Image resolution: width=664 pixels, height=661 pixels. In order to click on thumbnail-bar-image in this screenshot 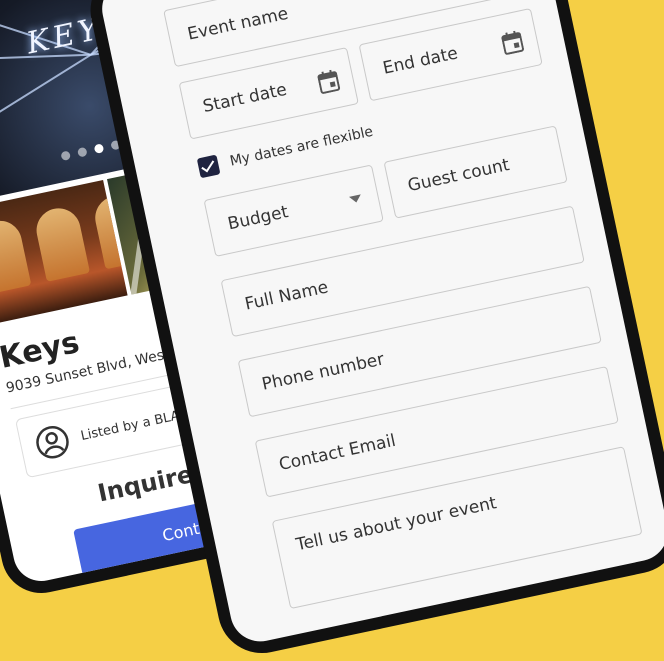, I will do `click(64, 254)`.